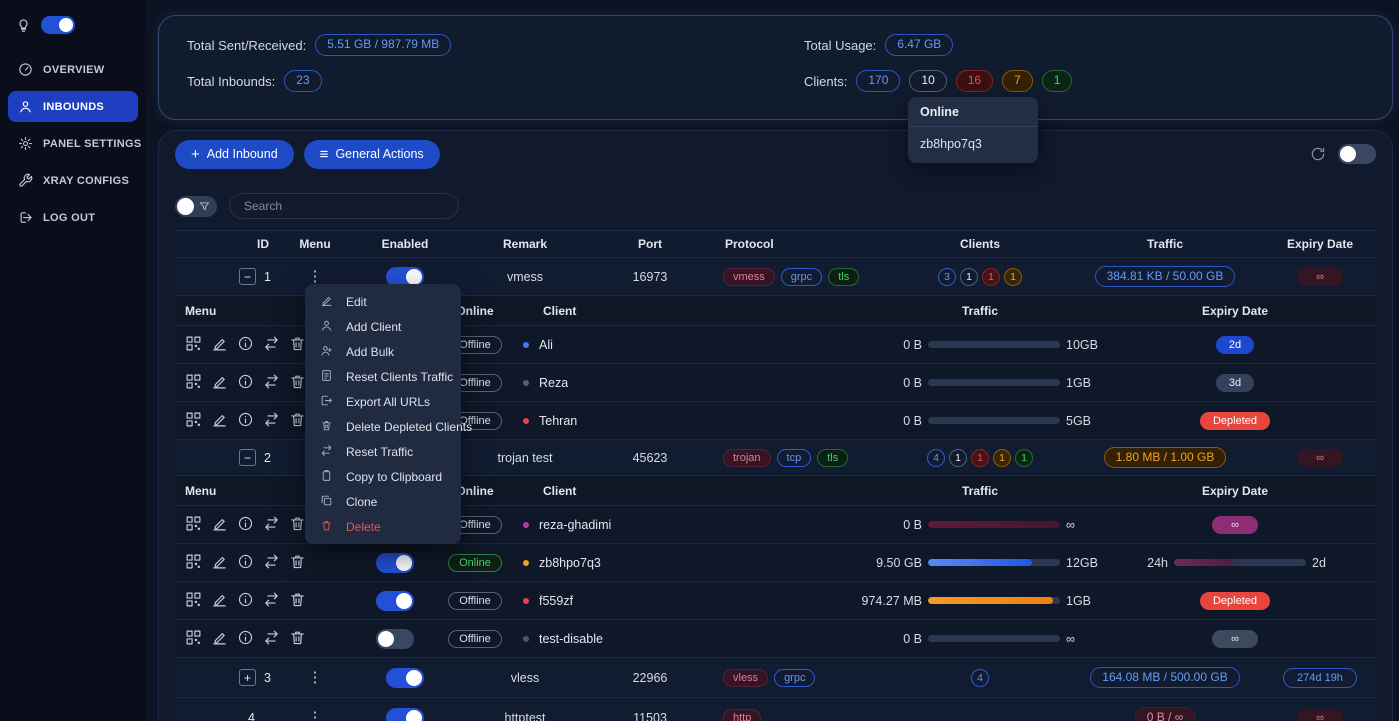 Image resolution: width=1399 pixels, height=721 pixels. I want to click on header-remark: Remark, so click(525, 244).